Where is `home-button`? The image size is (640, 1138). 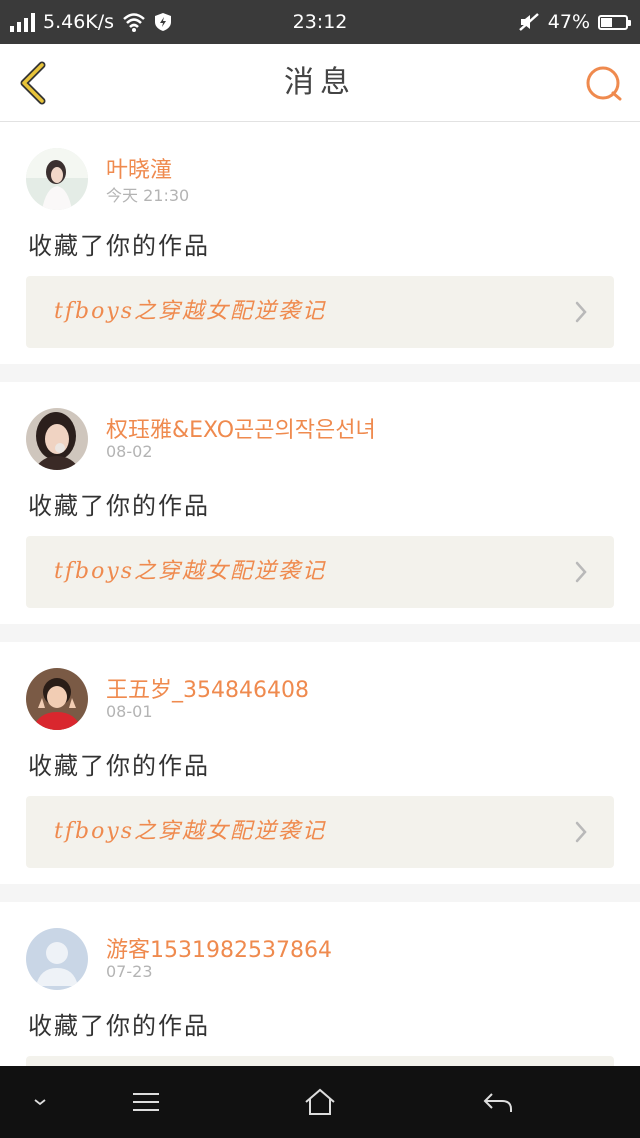
home-button is located at coordinates (320, 1102).